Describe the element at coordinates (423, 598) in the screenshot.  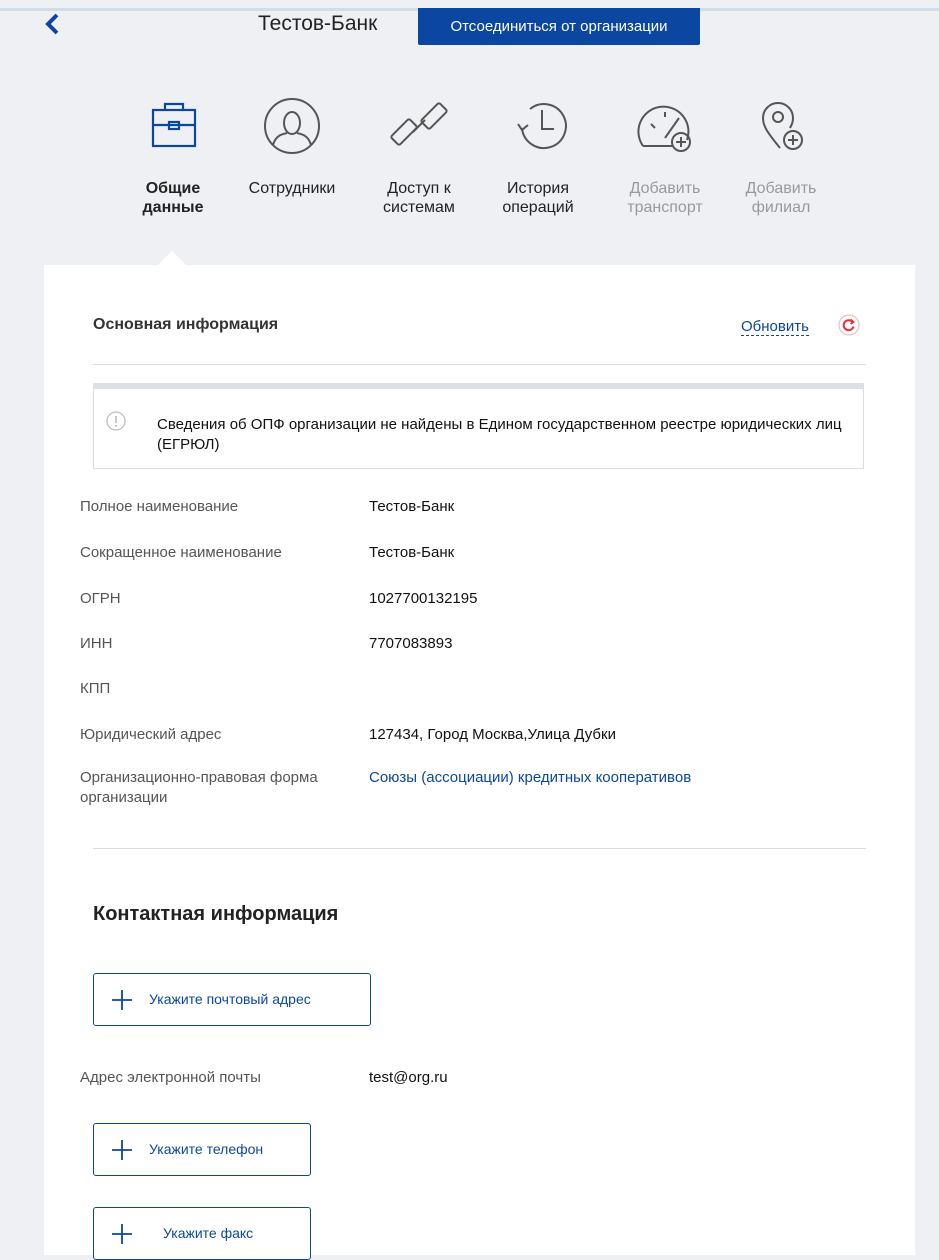
I see `ogrn-value: 1027700132195` at that location.